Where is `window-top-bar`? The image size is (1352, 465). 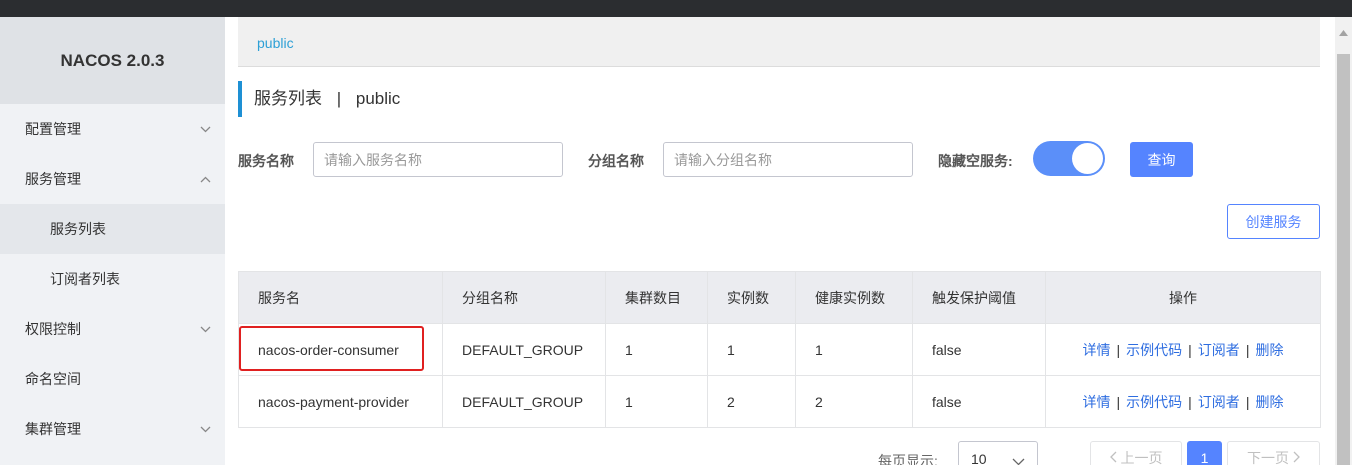 window-top-bar is located at coordinates (676, 8).